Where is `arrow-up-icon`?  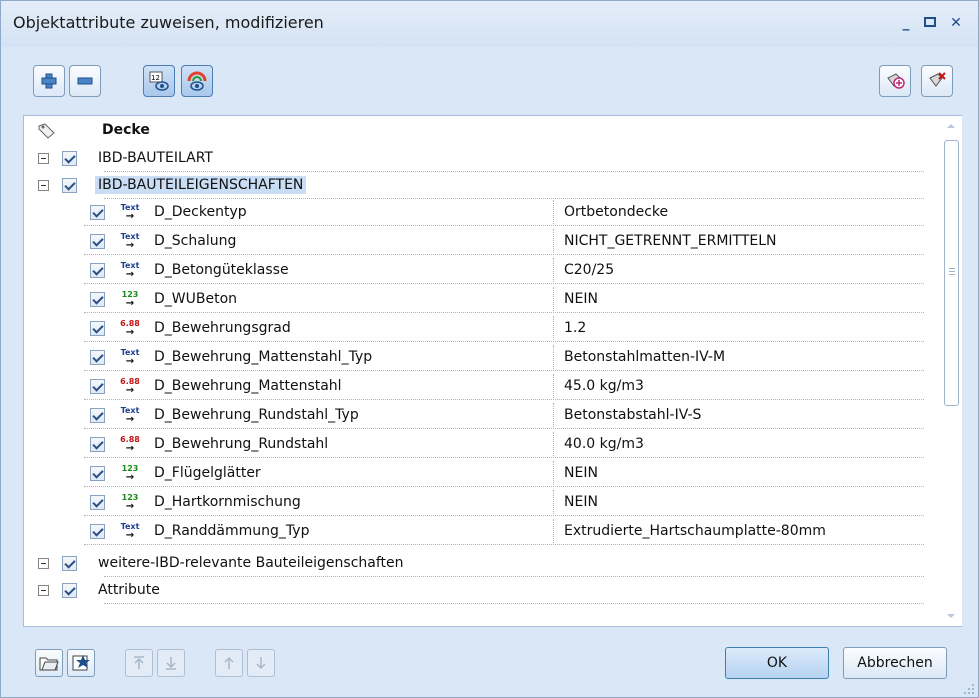
arrow-up-icon is located at coordinates (229, 662).